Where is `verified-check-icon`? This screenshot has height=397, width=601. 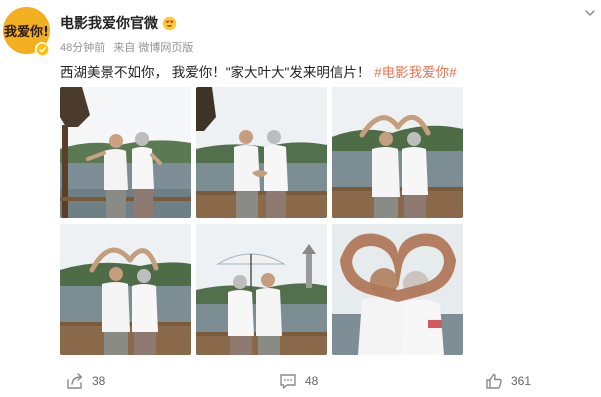
verified-check-icon is located at coordinates (42, 49).